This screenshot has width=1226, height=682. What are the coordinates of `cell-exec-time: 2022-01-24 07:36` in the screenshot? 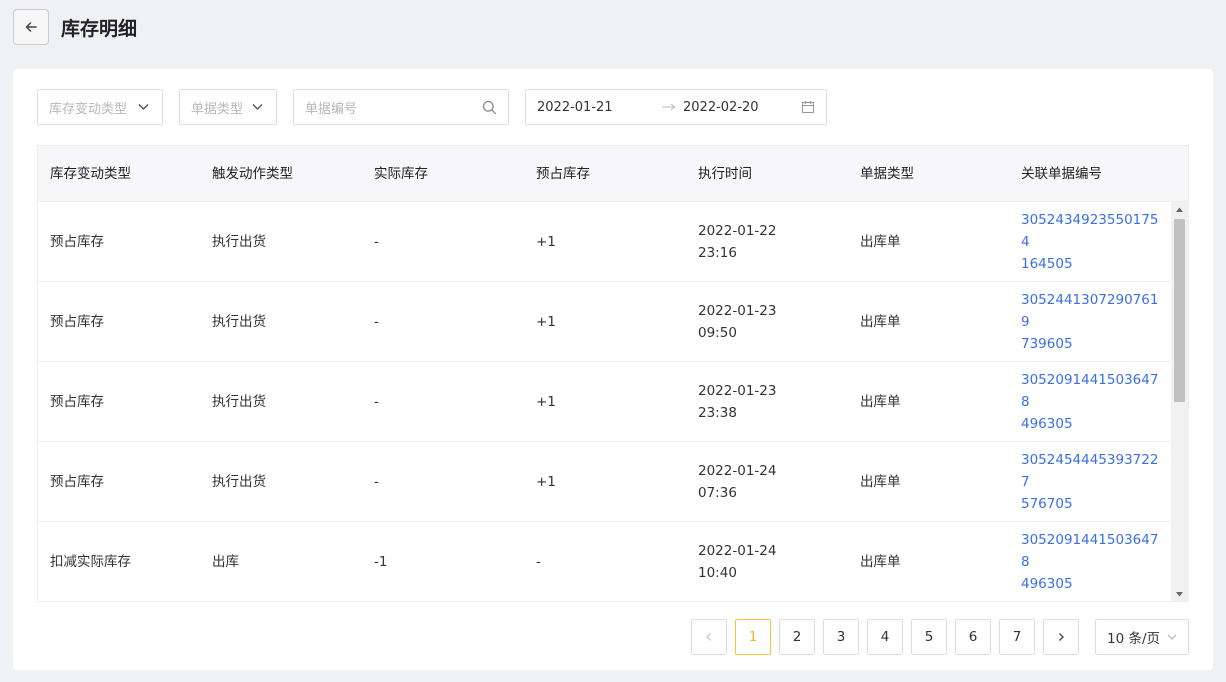 It's located at (768, 482).